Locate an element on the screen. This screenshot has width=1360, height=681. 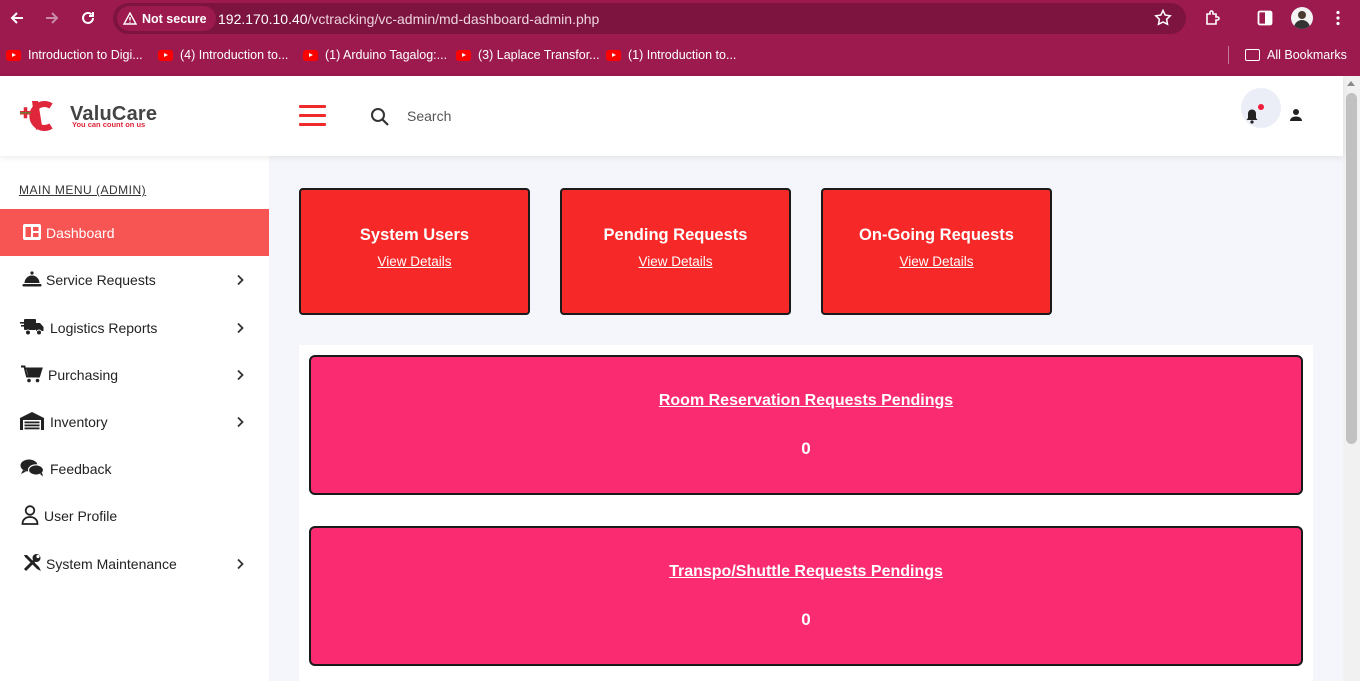
account-icon is located at coordinates (1296, 117).